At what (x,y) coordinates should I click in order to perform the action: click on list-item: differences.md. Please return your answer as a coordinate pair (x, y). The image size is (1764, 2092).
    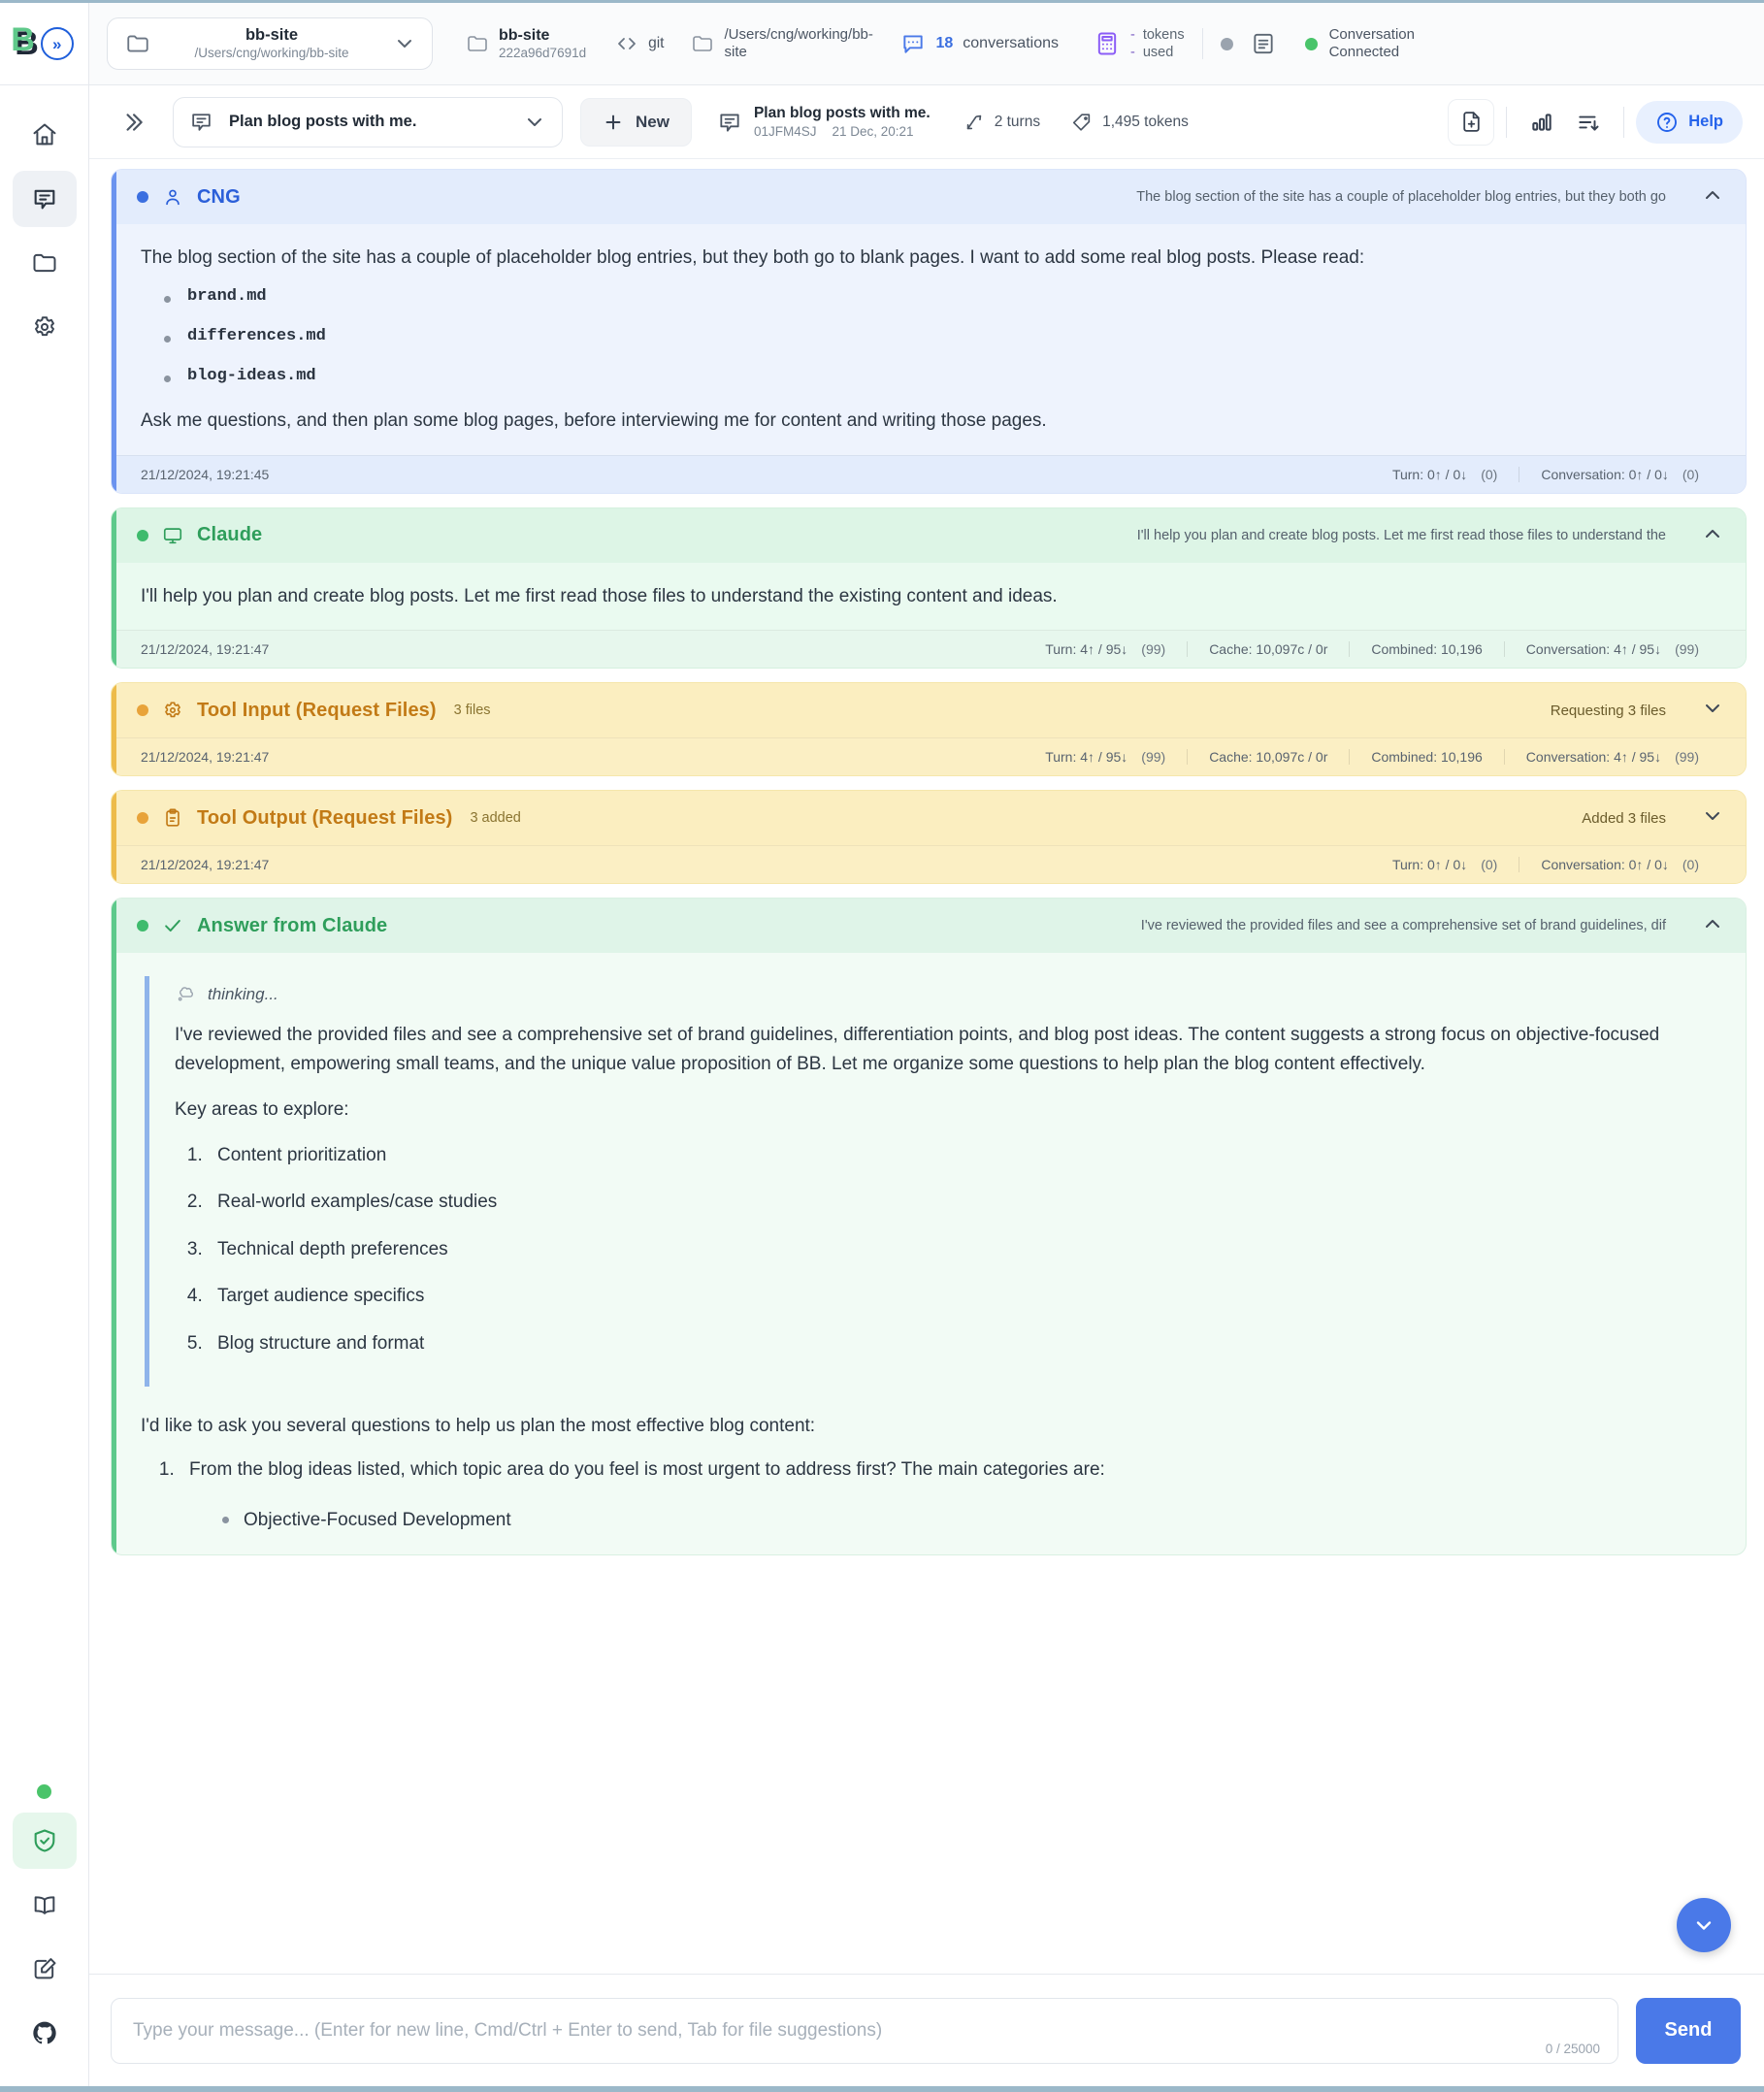
    Looking at the image, I should click on (938, 336).